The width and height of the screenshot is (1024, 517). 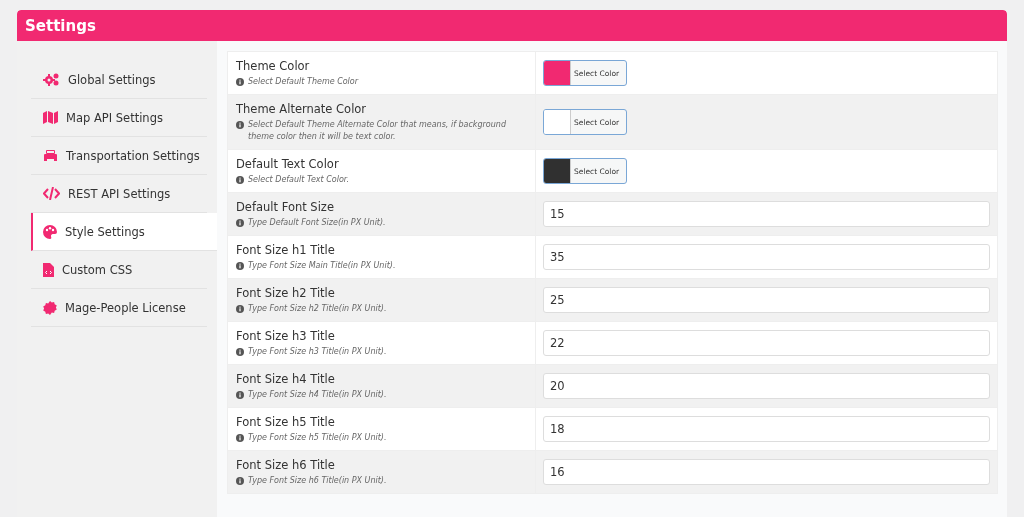 I want to click on input-field: 18, so click(x=766, y=429).